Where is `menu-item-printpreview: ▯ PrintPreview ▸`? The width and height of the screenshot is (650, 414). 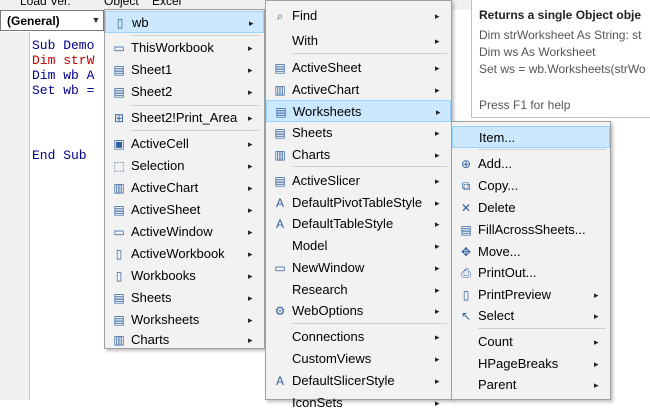 menu-item-printpreview: ▯ PrintPreview ▸ is located at coordinates (531, 295).